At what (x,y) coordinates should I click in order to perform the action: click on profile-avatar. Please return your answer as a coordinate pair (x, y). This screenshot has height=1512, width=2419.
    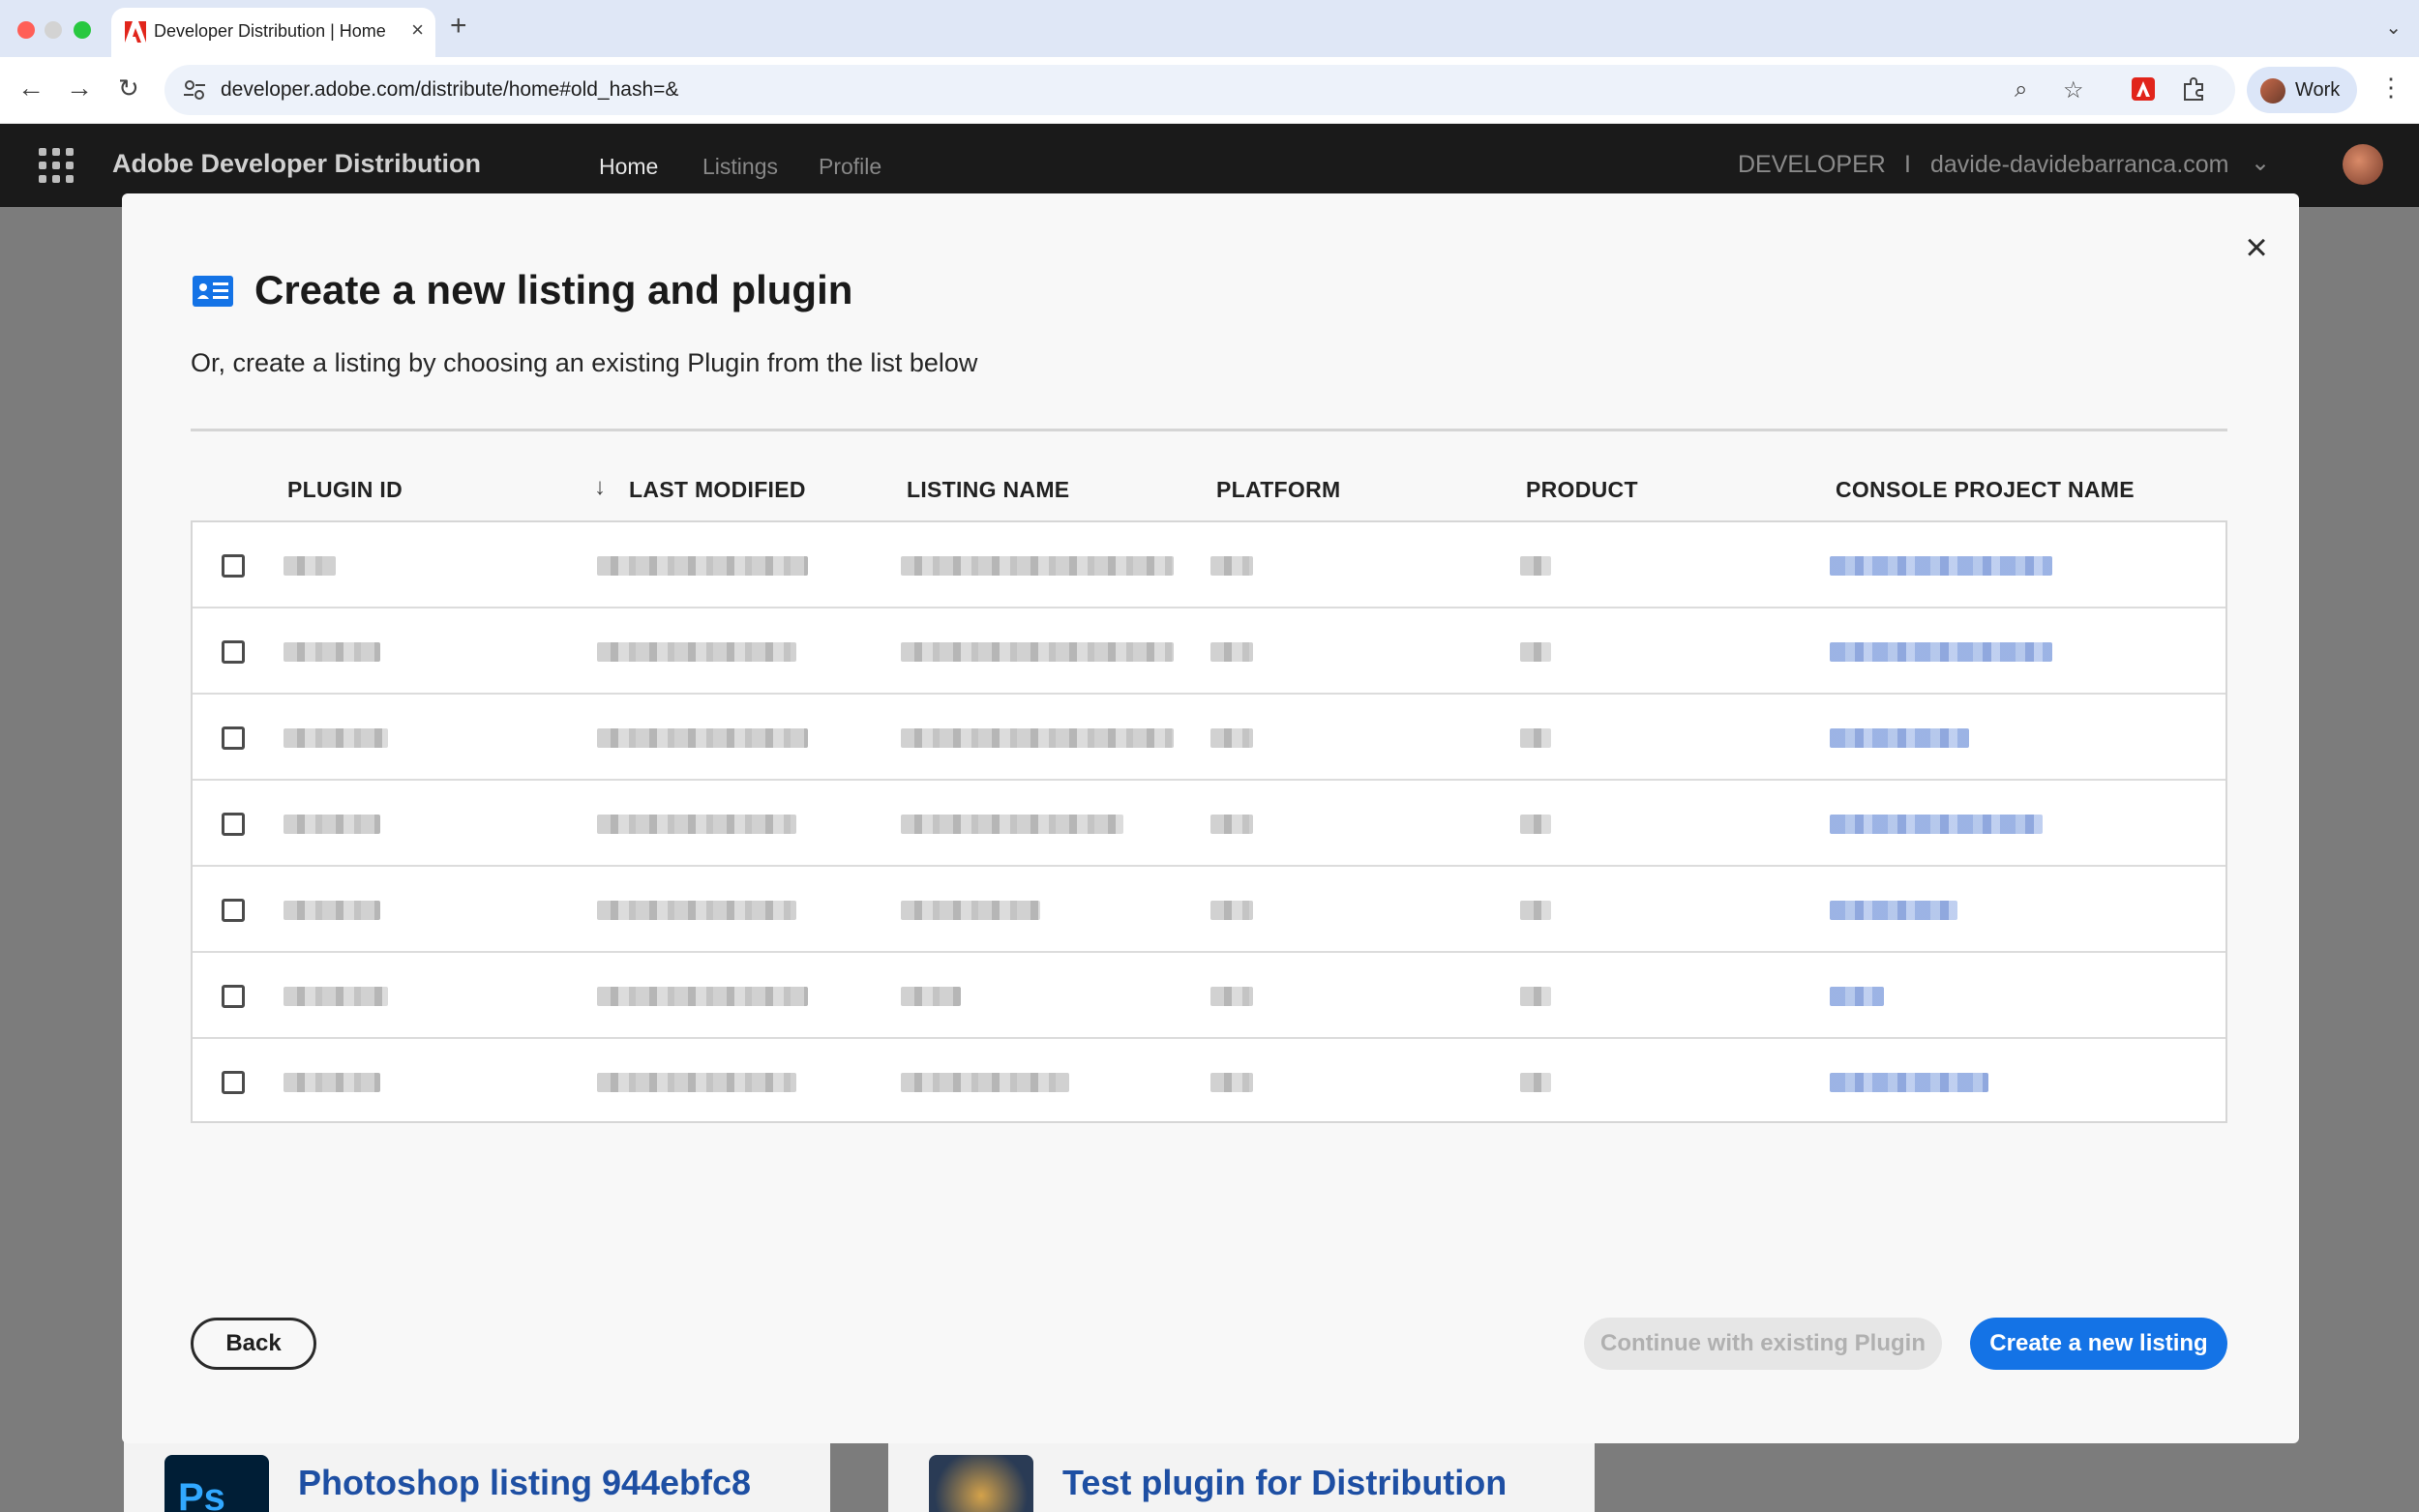
    Looking at the image, I should click on (2272, 91).